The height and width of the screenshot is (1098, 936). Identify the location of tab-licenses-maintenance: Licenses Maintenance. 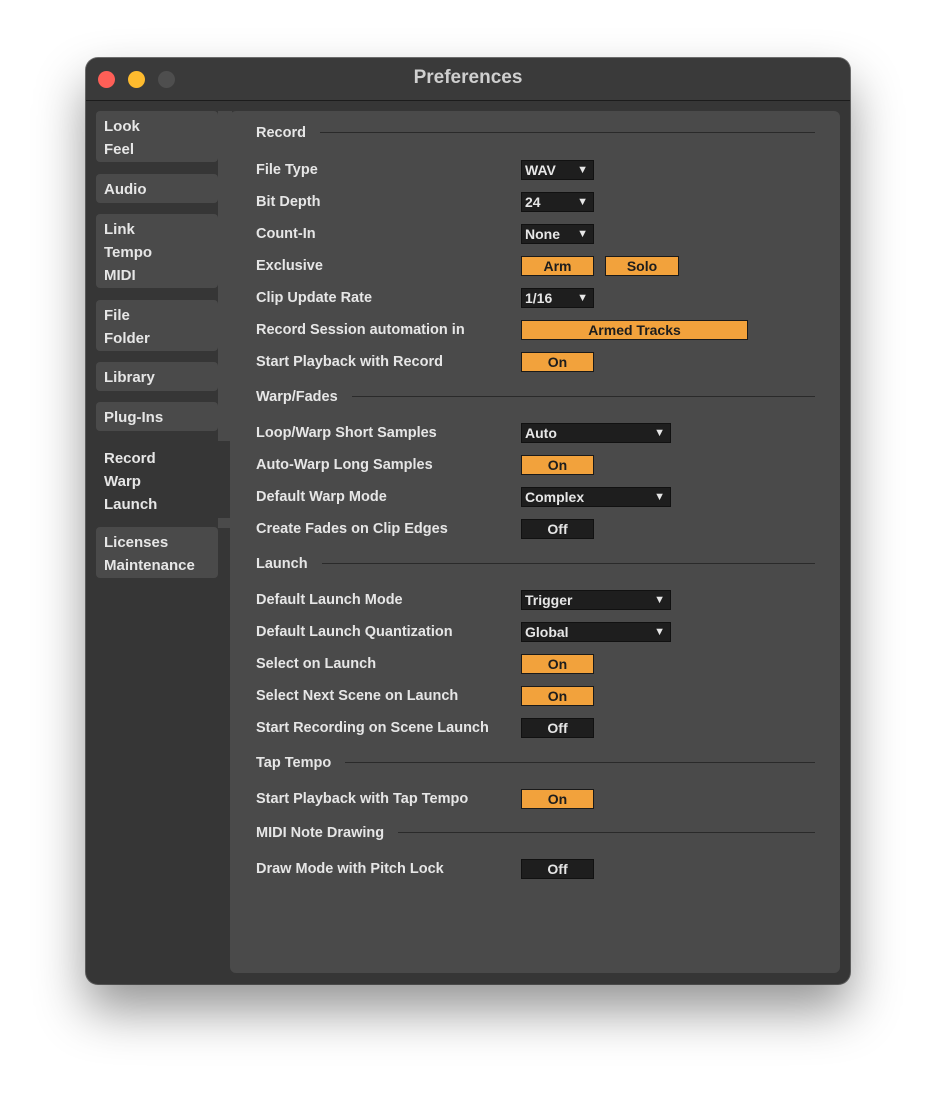
(157, 552).